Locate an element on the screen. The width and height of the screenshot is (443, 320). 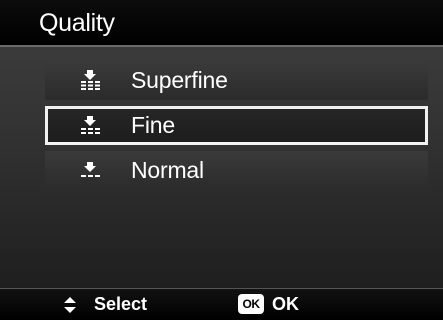
button-hint-bar: Select OK OK is located at coordinates (221, 304).